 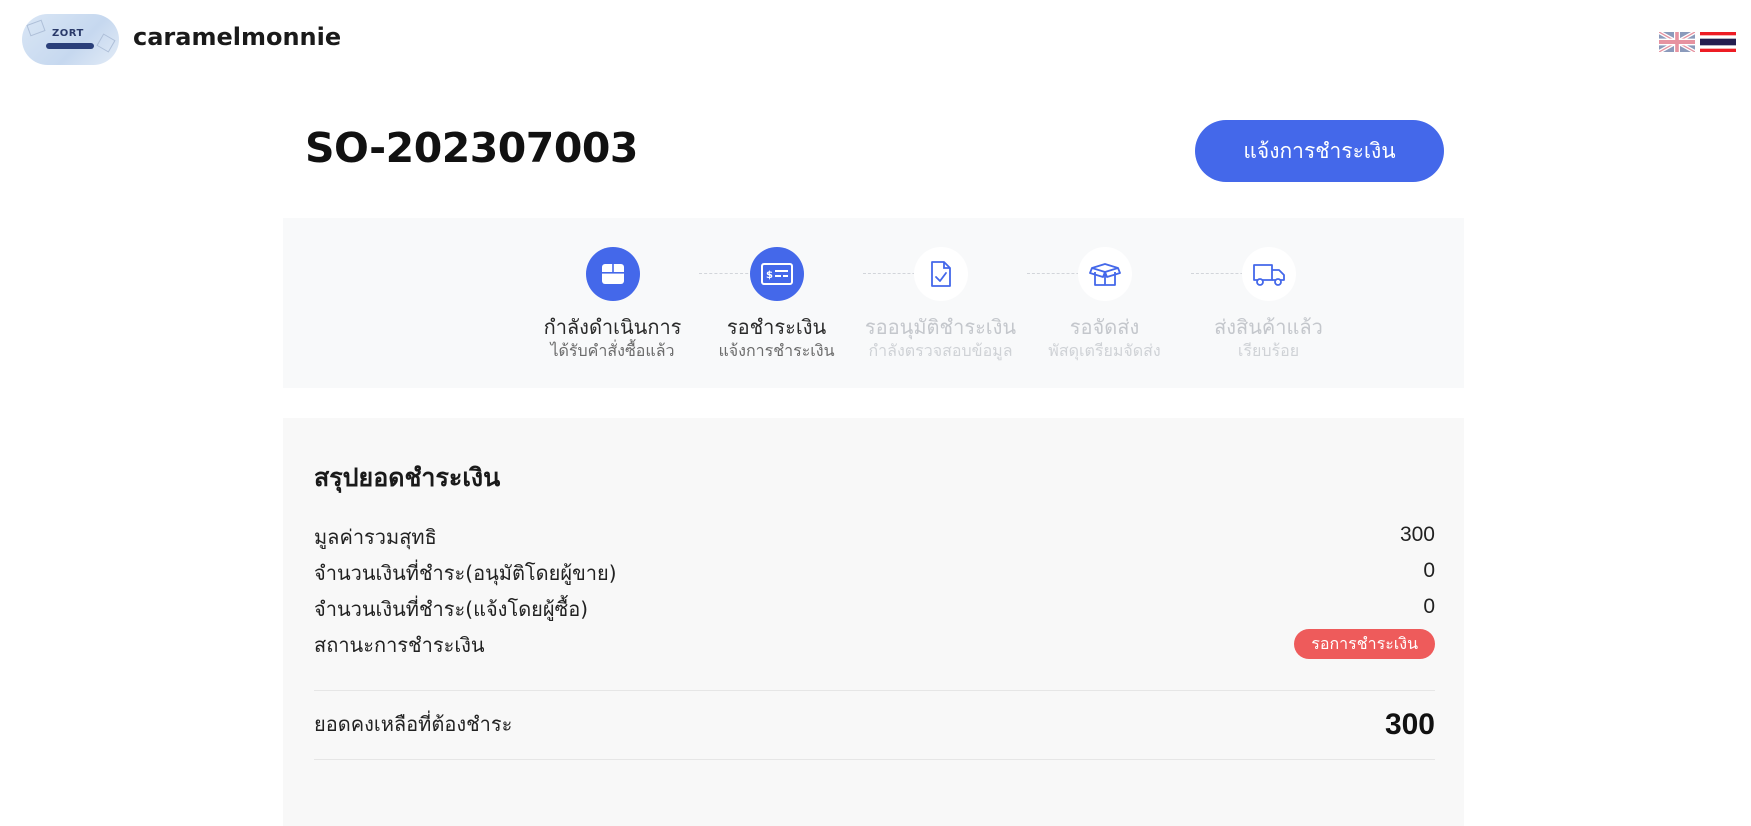 What do you see at coordinates (413, 724) in the screenshot?
I see `balance-label: ยอดคงเหลือที่ต้องชำระ` at bounding box center [413, 724].